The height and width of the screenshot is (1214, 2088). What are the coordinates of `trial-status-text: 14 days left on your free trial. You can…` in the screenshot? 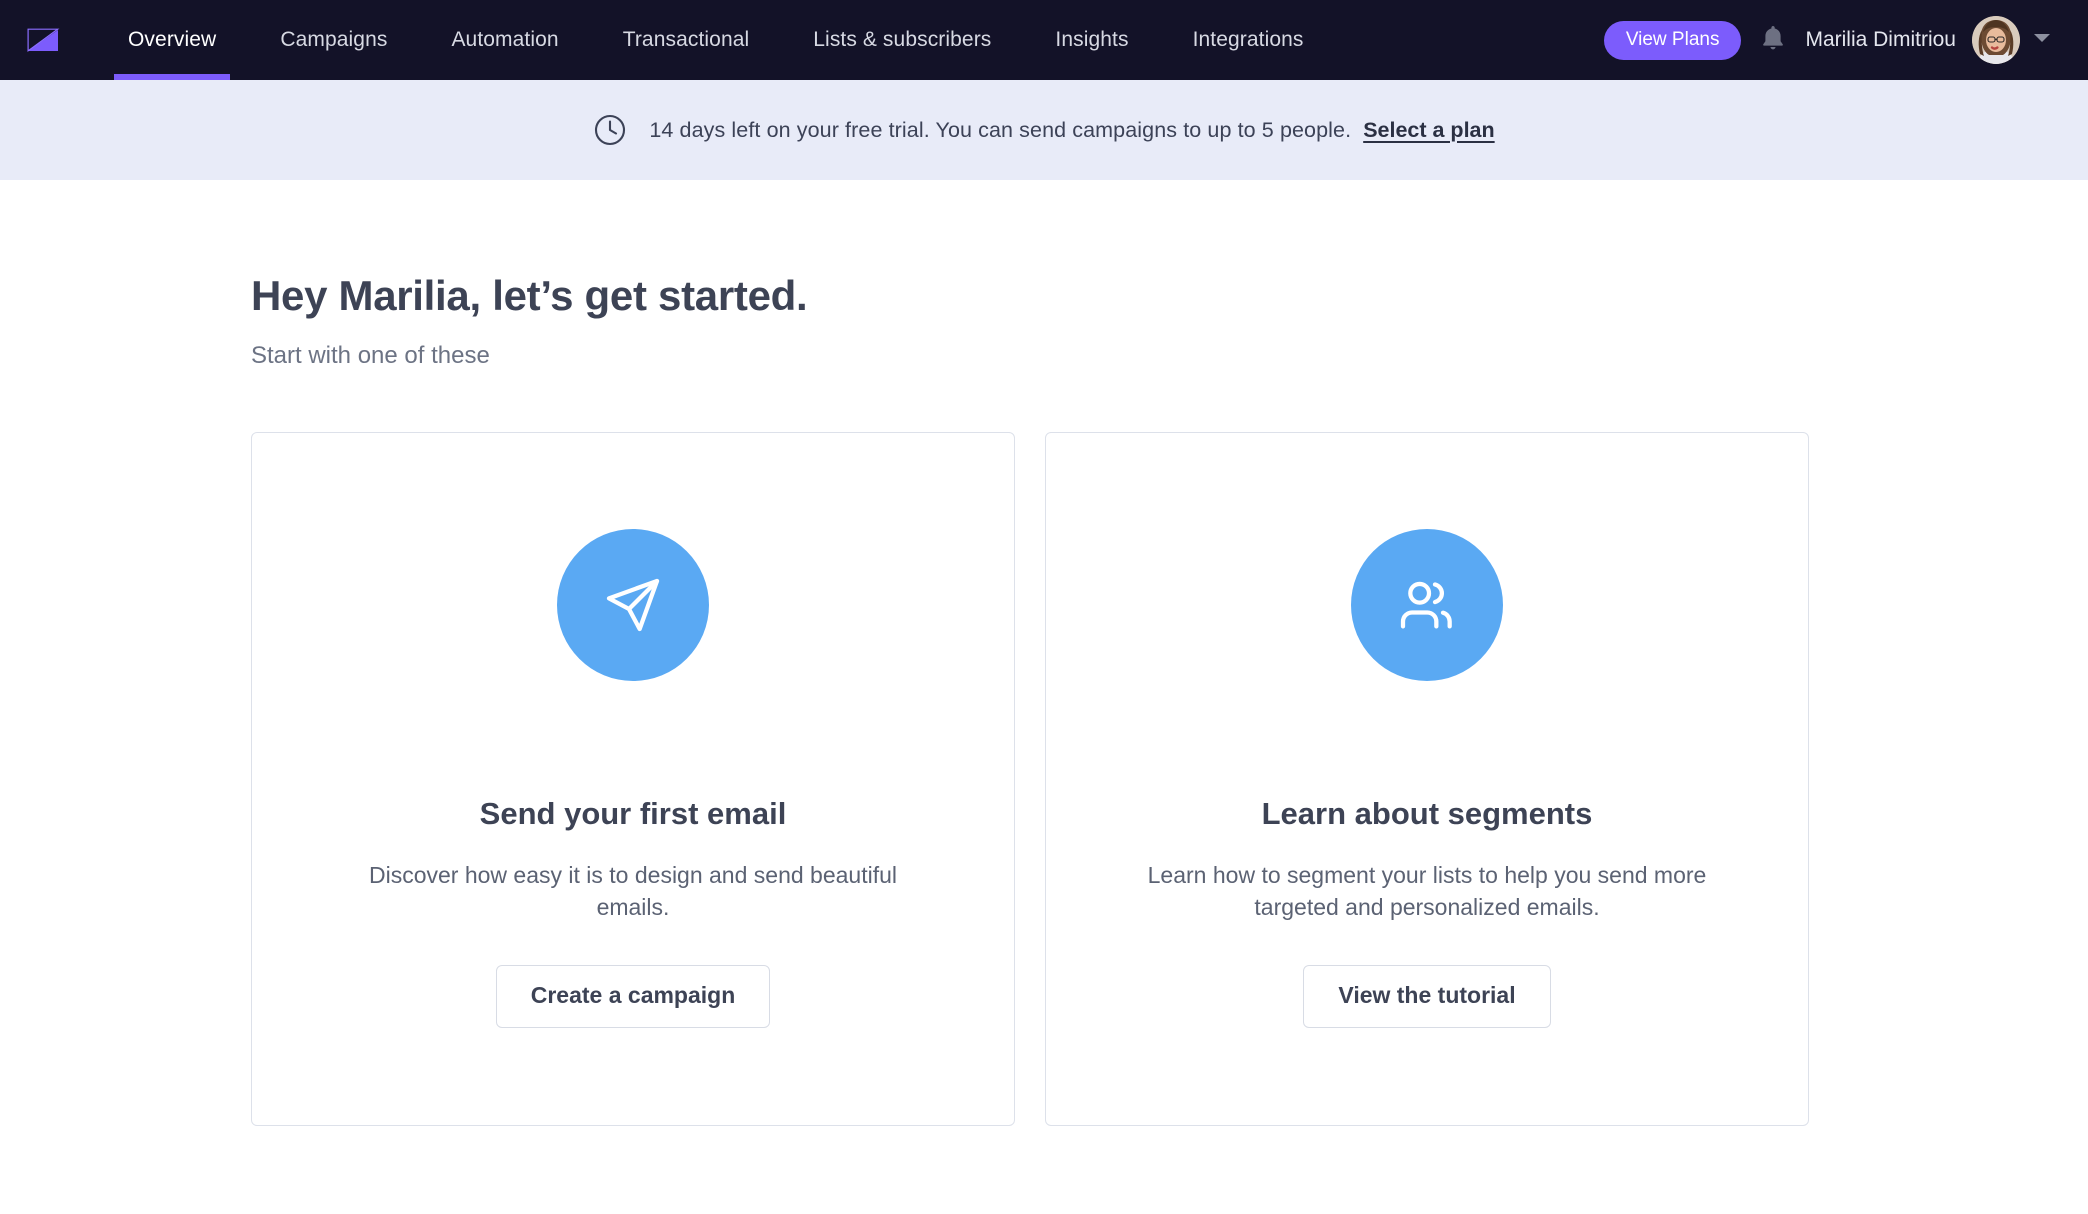 It's located at (1000, 129).